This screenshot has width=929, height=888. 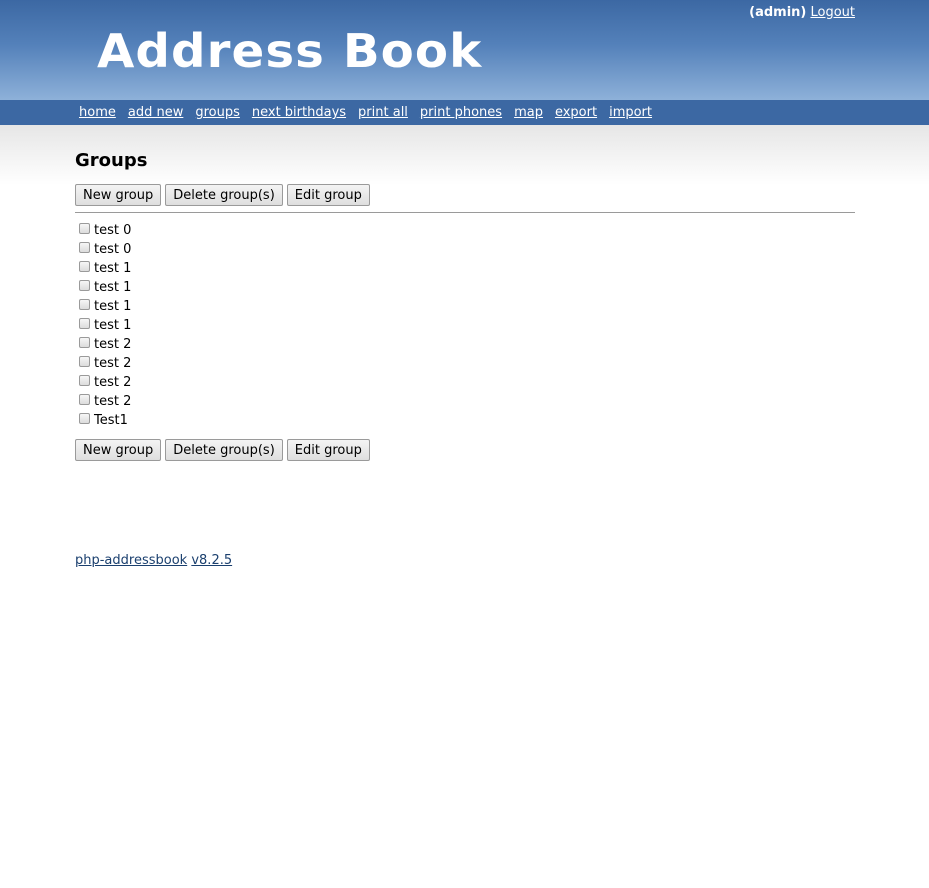 What do you see at coordinates (131, 560) in the screenshot?
I see `app-link: php-addressbook` at bounding box center [131, 560].